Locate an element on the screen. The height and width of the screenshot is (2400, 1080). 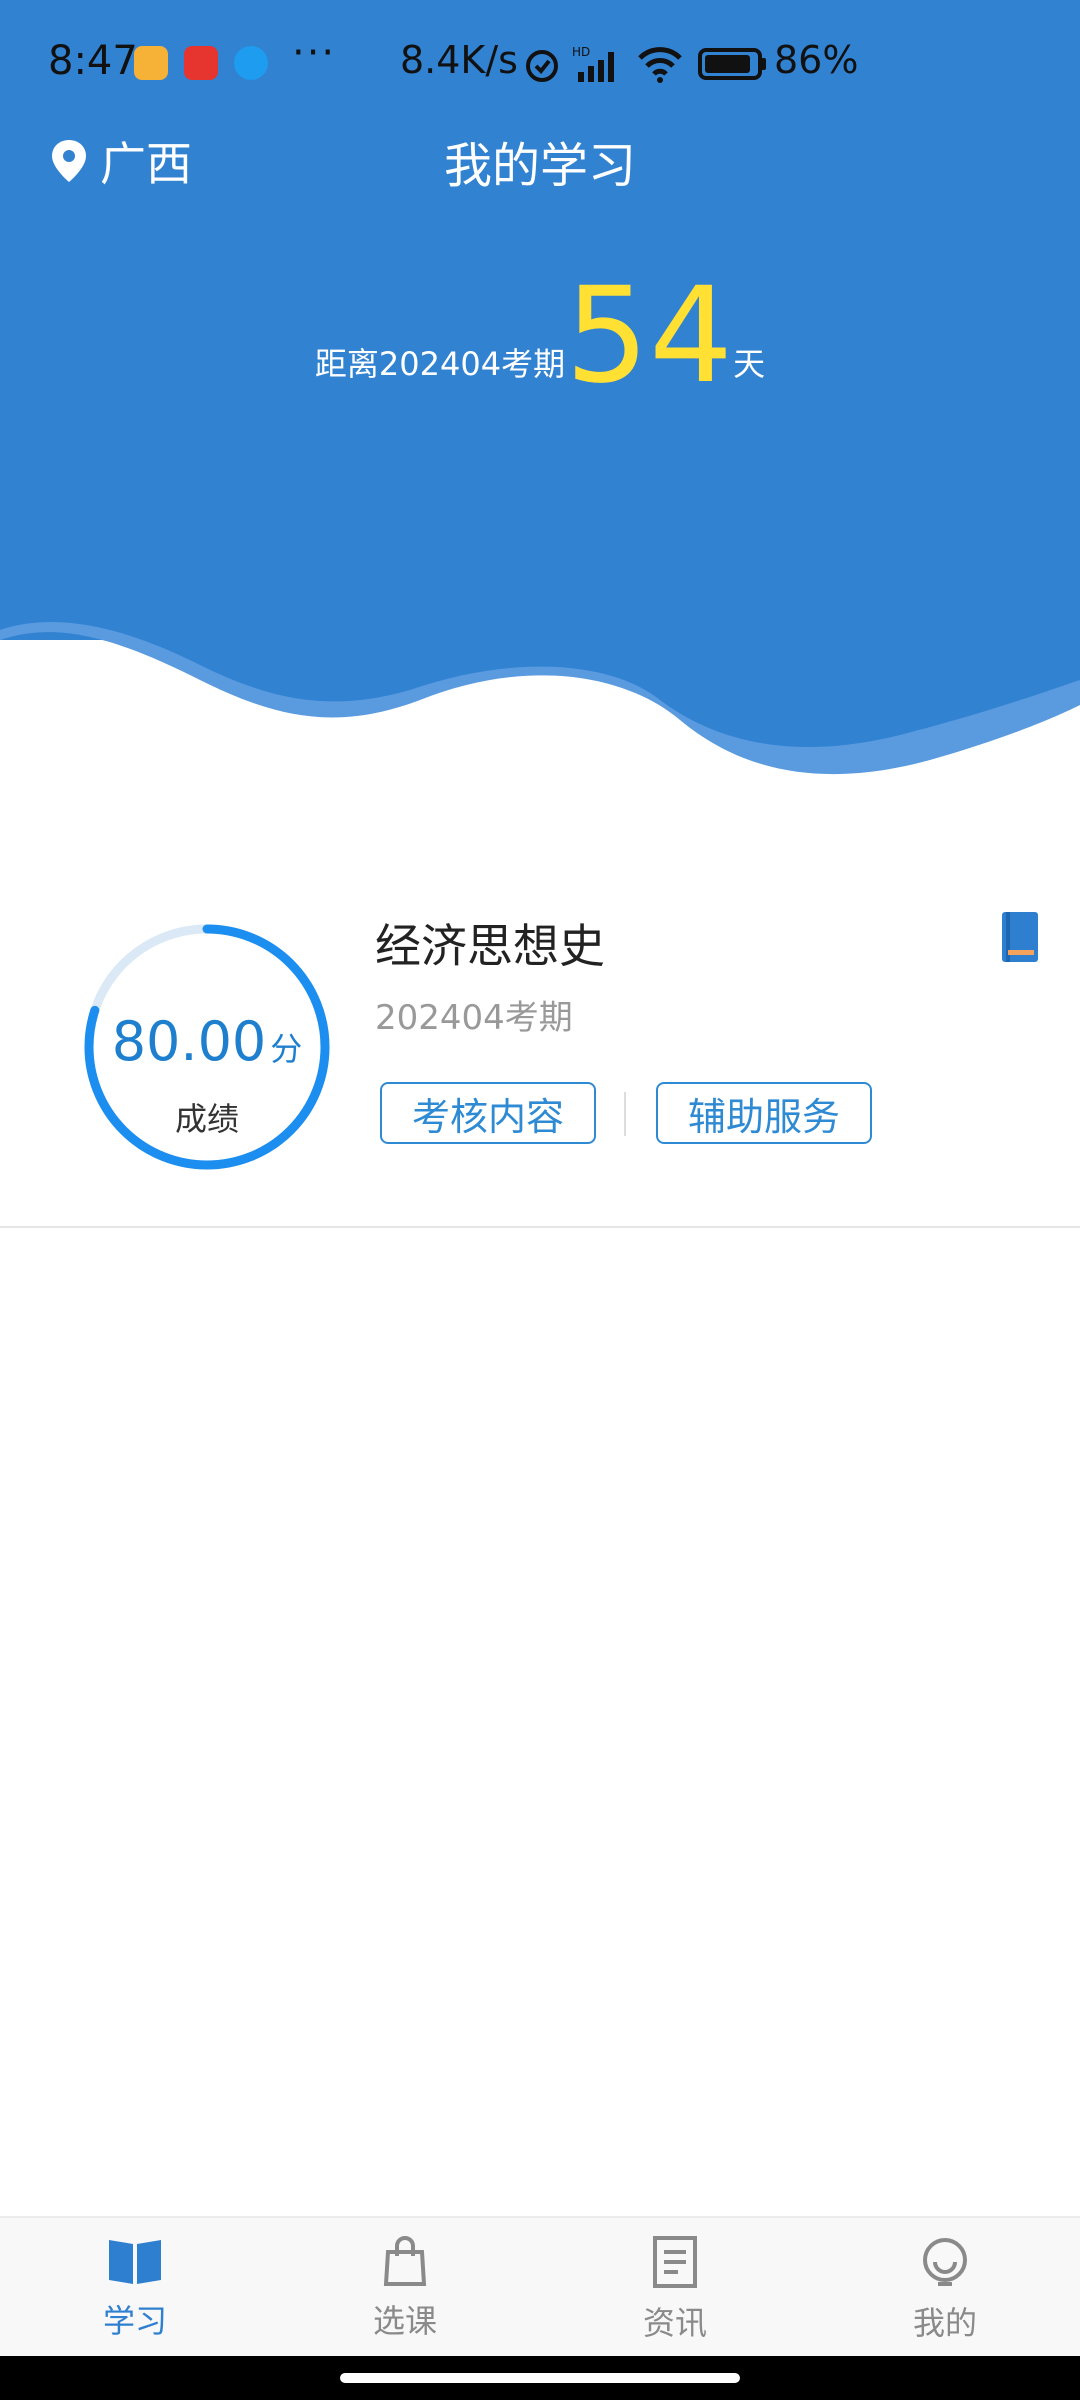
score-display: 80.00 分 is located at coordinates (207, 1041).